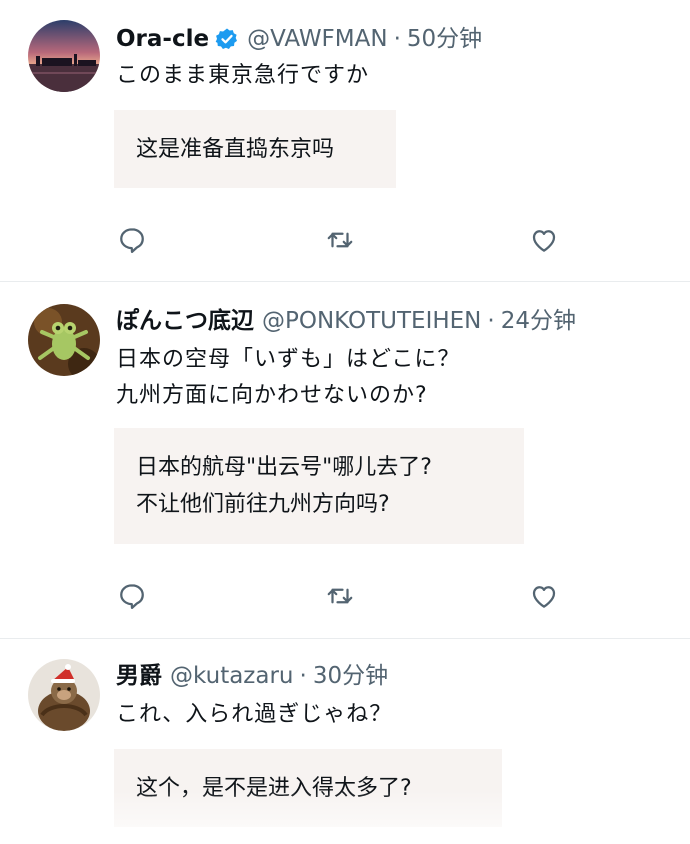  What do you see at coordinates (64, 340) in the screenshot?
I see `avatar-frog` at bounding box center [64, 340].